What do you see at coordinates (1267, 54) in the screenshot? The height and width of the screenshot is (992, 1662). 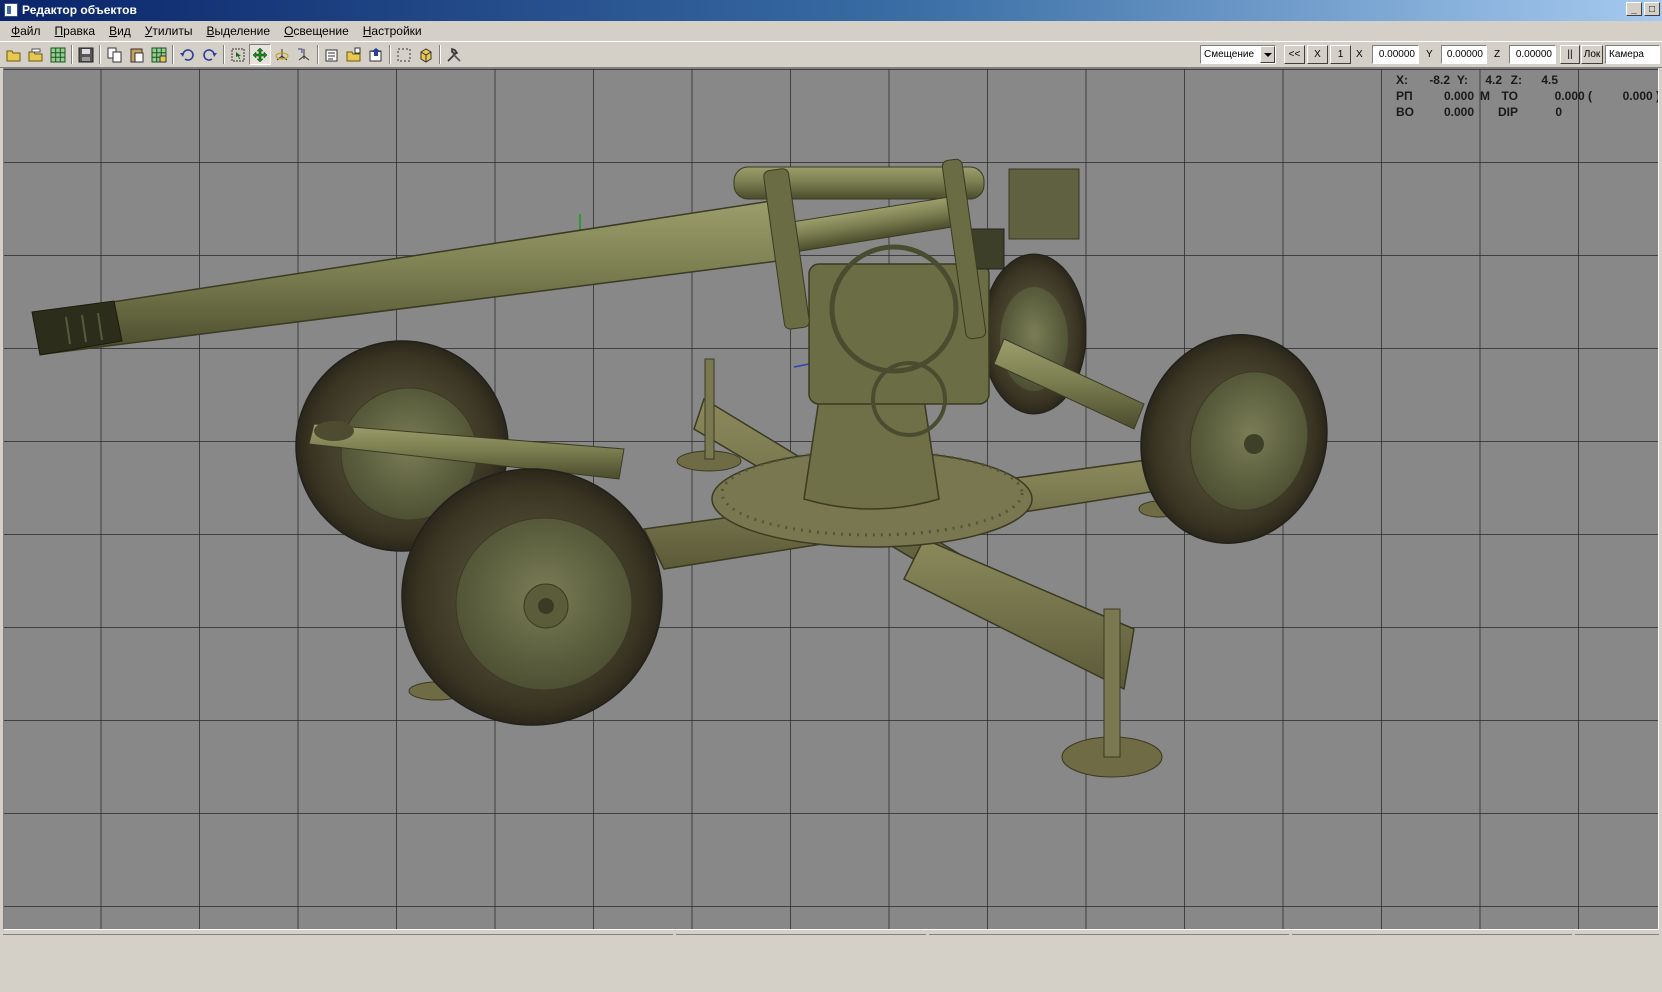 I see `chevron-down-icon` at bounding box center [1267, 54].